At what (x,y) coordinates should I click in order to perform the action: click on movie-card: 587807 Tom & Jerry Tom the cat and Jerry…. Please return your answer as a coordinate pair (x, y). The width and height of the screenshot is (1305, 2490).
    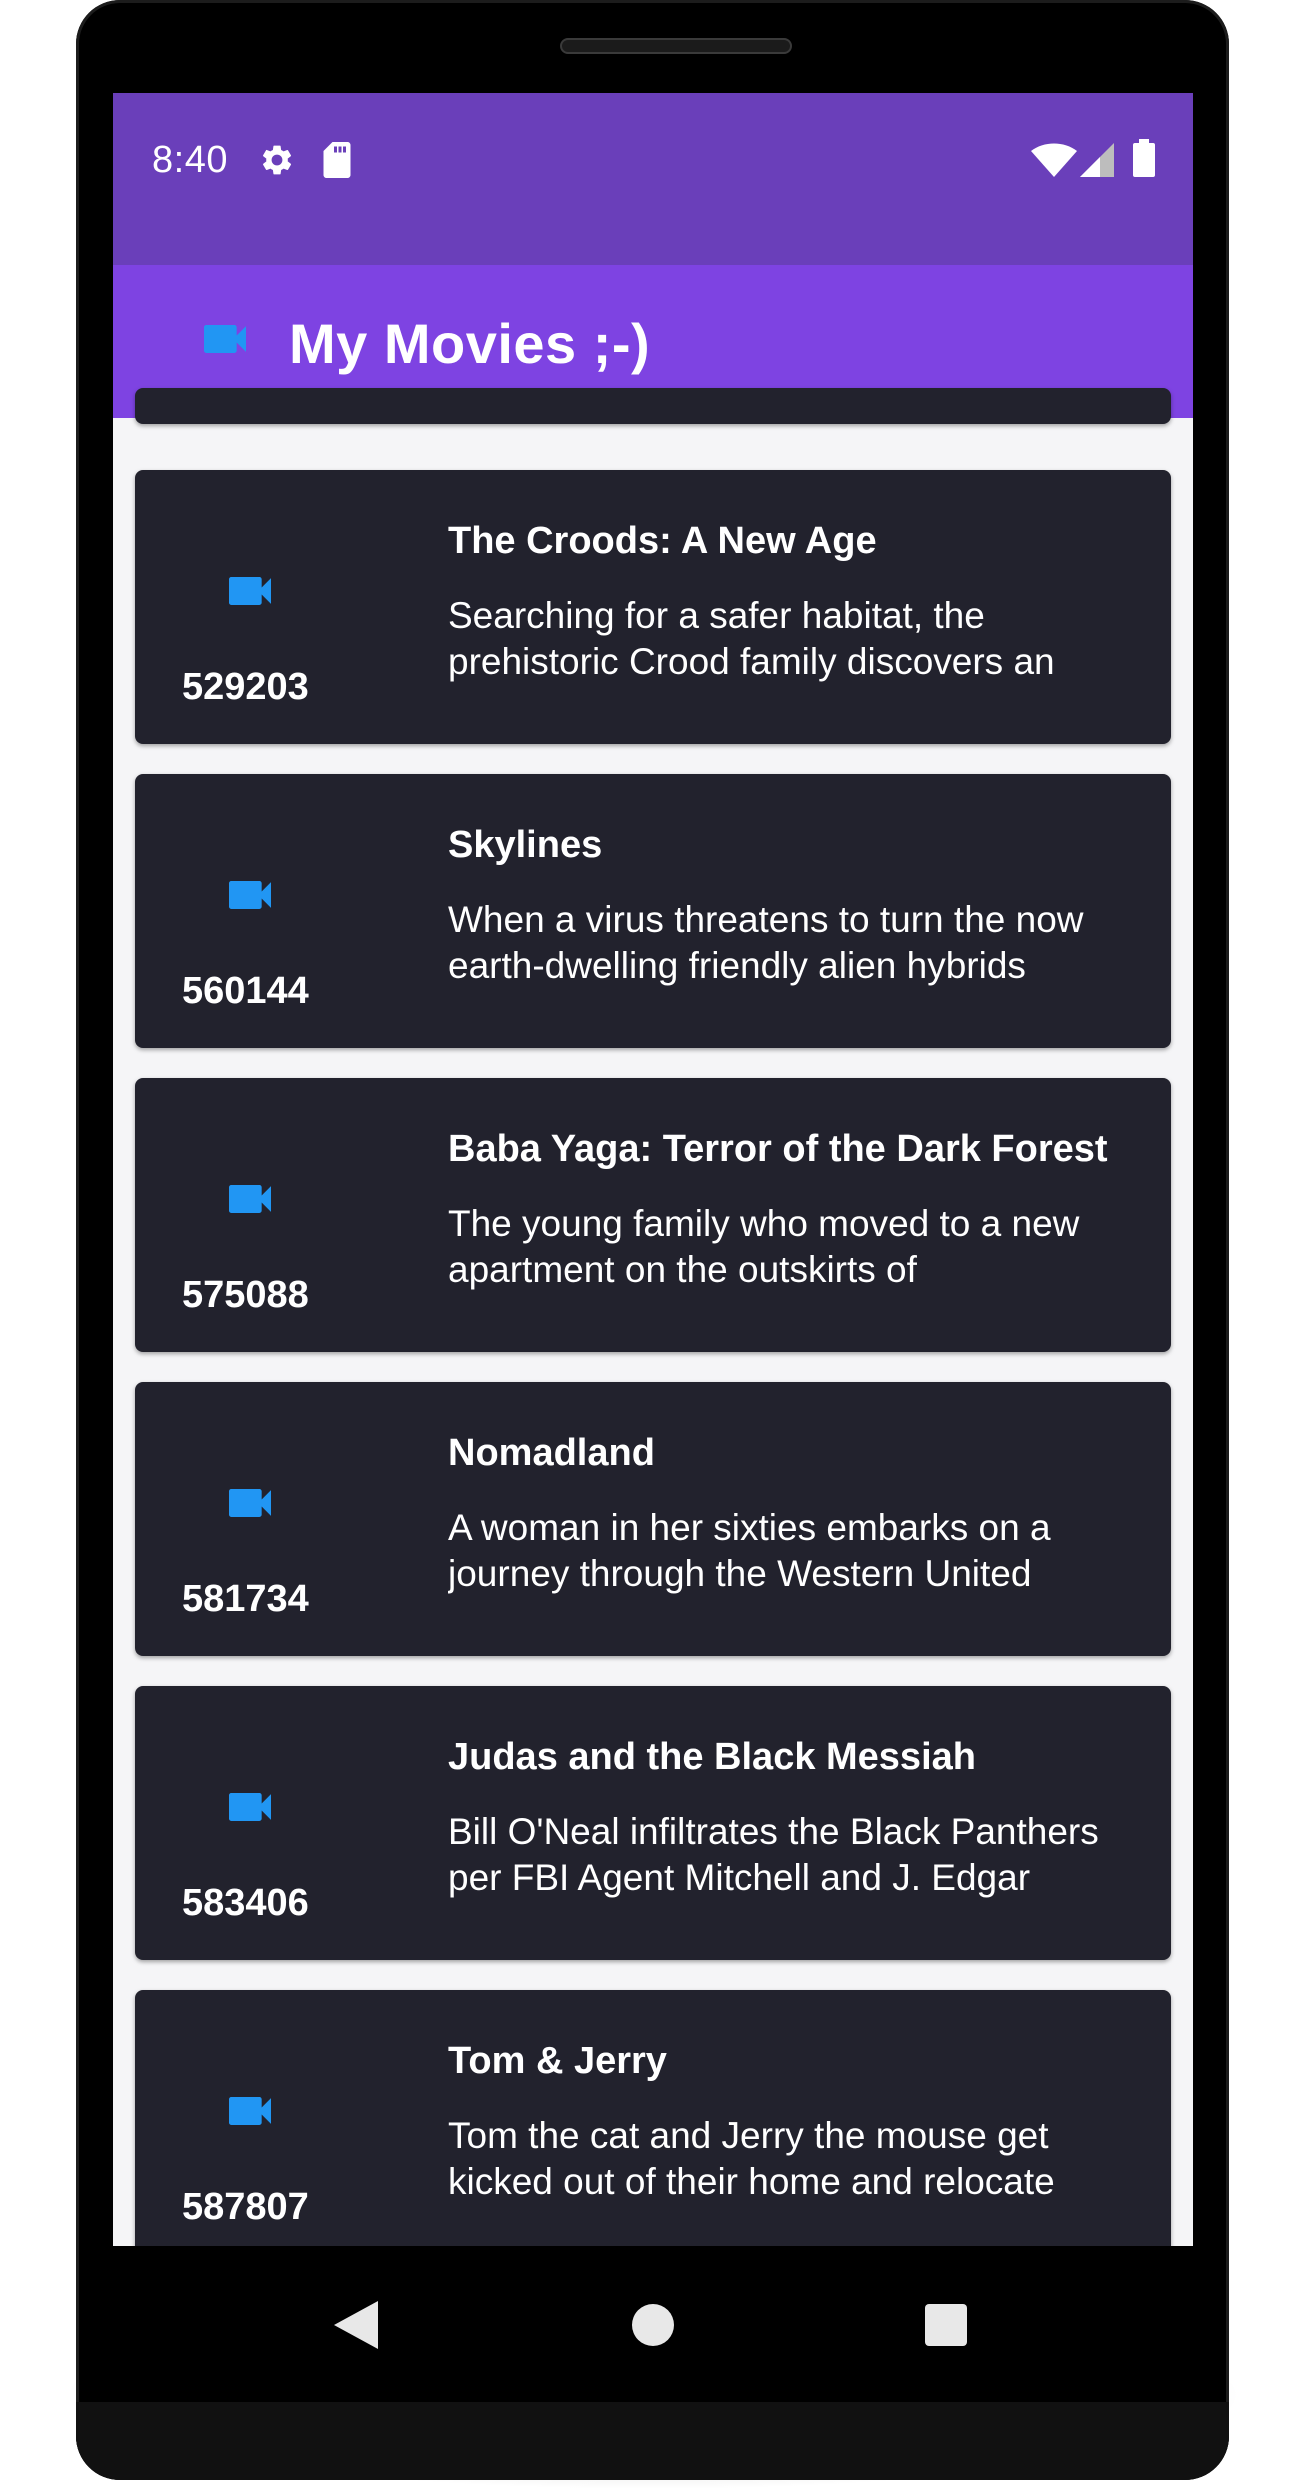
    Looking at the image, I should click on (653, 2118).